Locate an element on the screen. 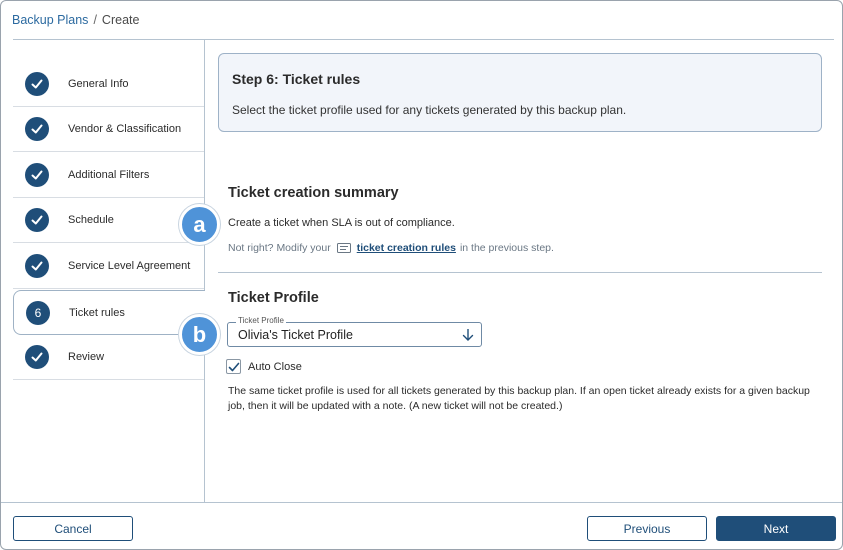 Image resolution: width=843 pixels, height=550 pixels. ticket-profile-value: Olivia's Ticket Profile is located at coordinates (295, 335).